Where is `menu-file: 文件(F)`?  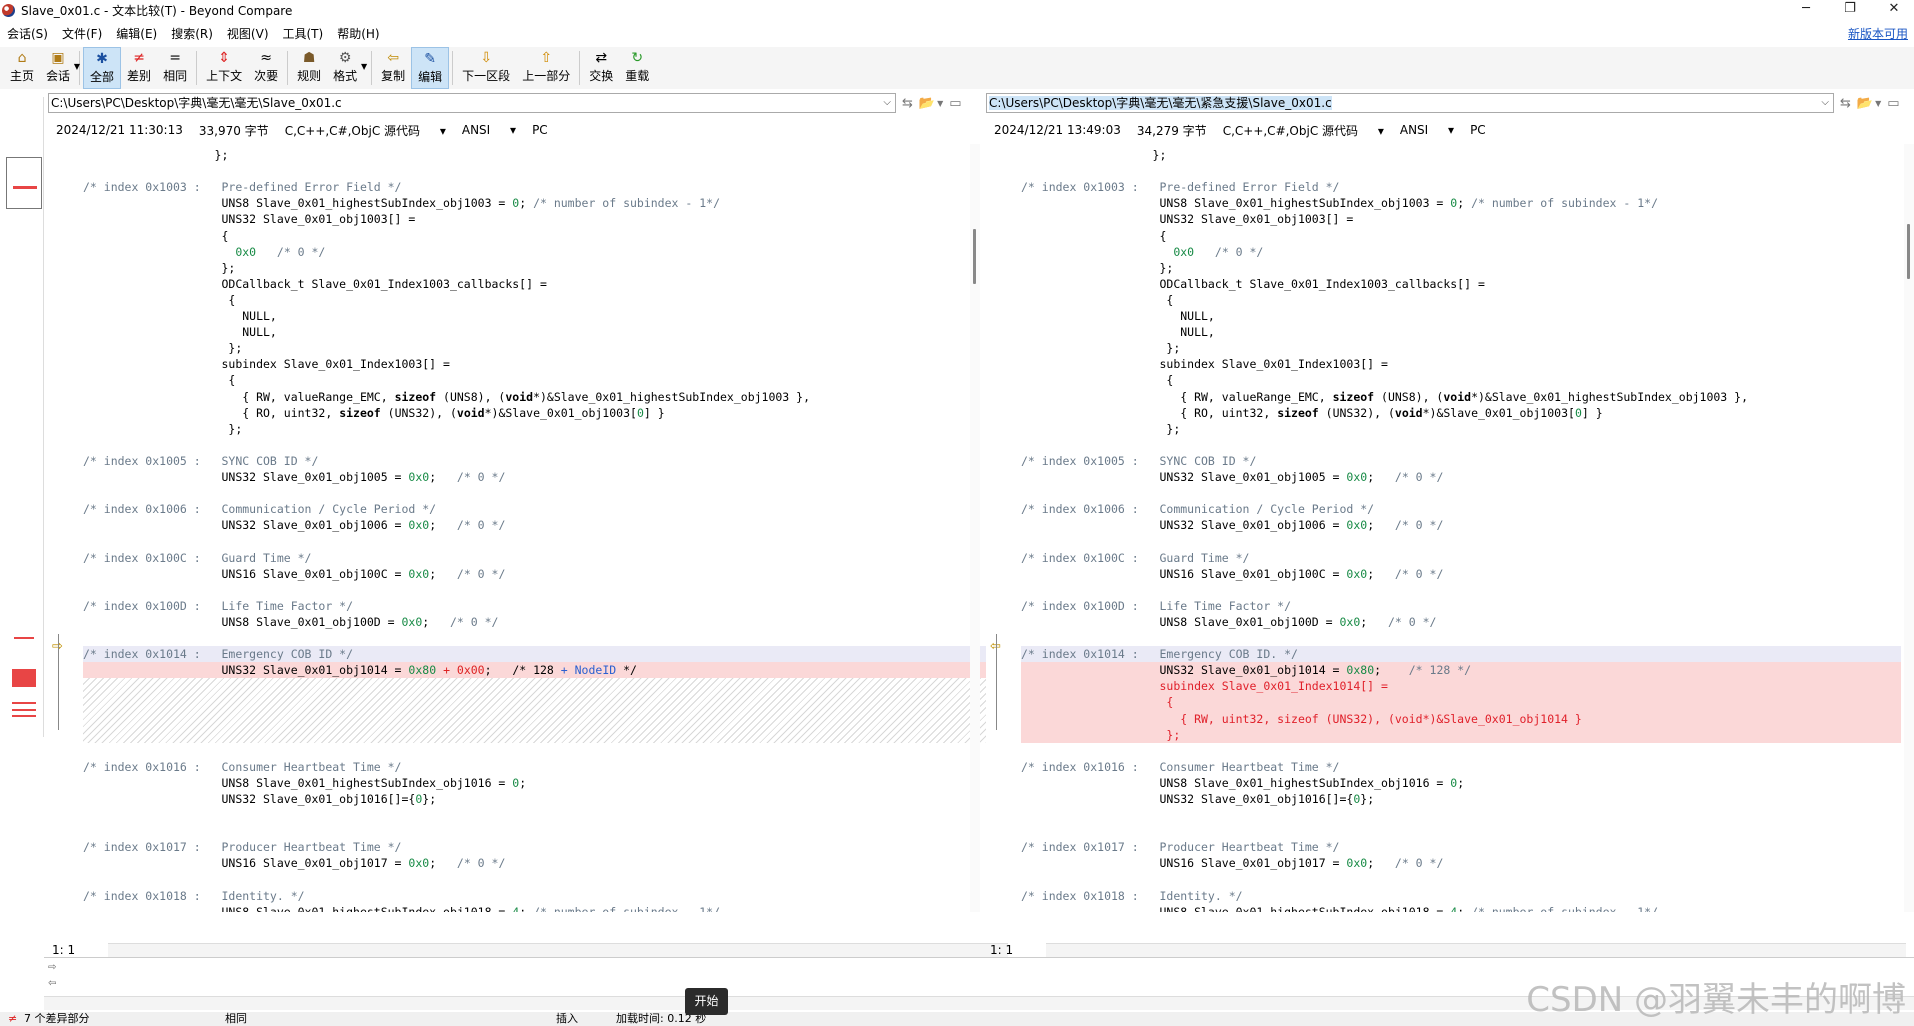
menu-file: 文件(F) is located at coordinates (82, 33).